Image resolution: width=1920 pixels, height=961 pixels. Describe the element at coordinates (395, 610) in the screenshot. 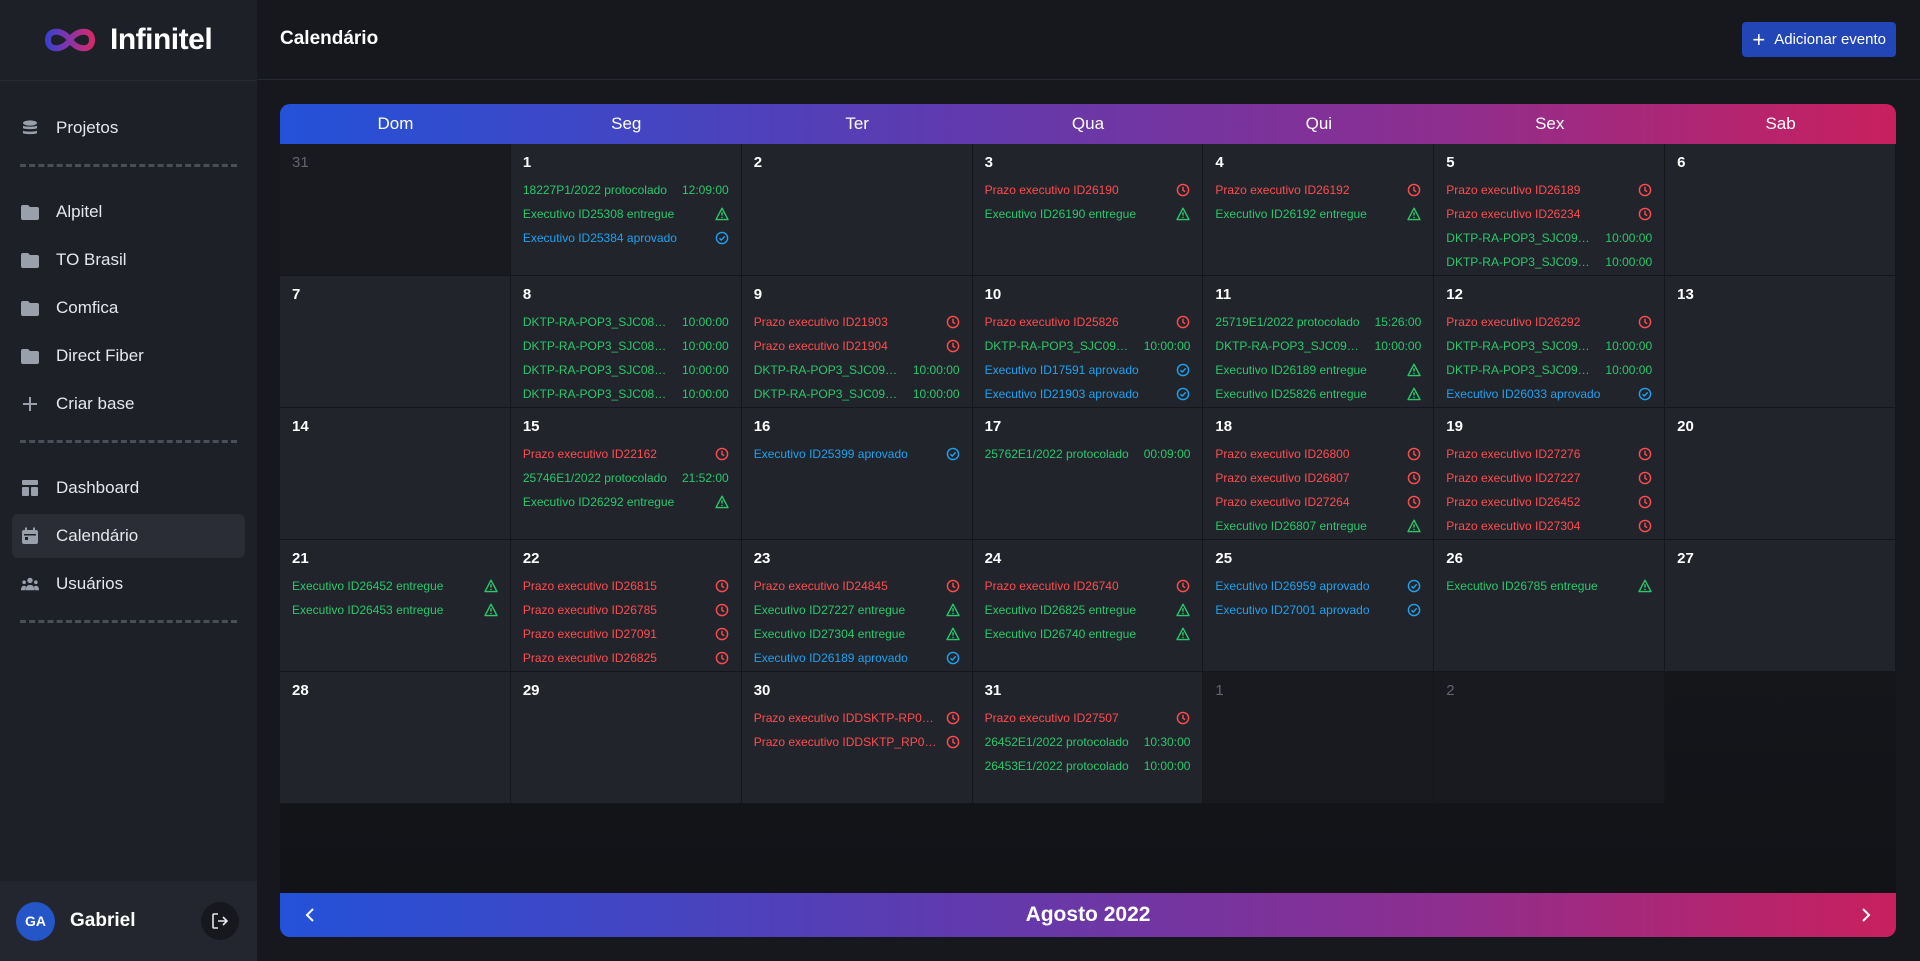

I see `calendar-event: Executivo ID26453 entregue` at that location.